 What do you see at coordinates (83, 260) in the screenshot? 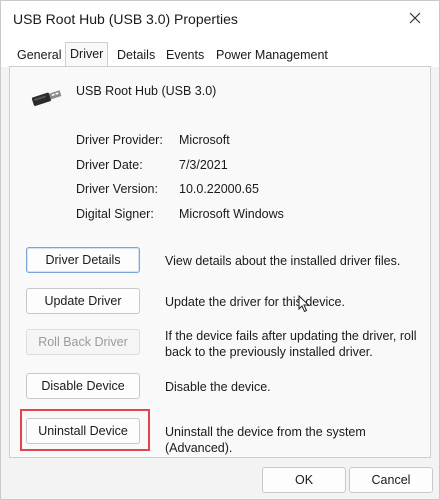
I see `driver-details-button: Driver Details` at bounding box center [83, 260].